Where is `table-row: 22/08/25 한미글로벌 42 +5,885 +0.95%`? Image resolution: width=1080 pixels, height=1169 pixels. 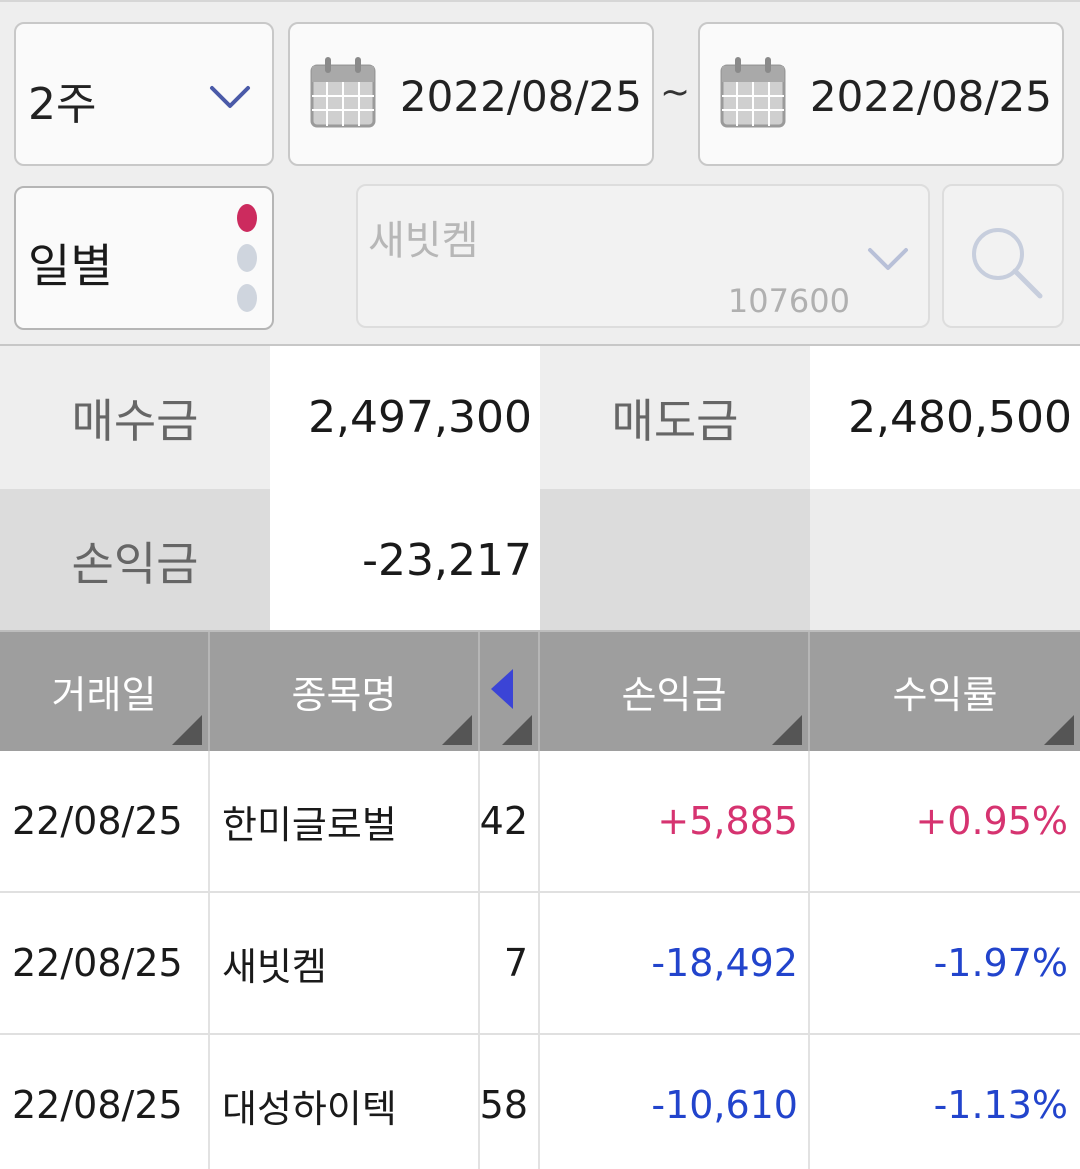 table-row: 22/08/25 한미글로벌 42 +5,885 +0.95% is located at coordinates (540, 822).